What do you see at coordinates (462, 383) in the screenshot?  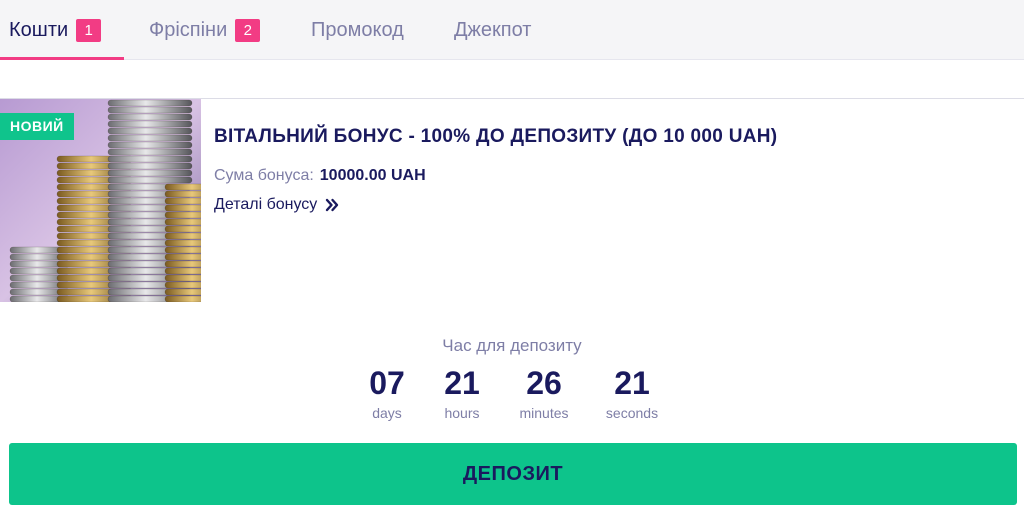 I see `countdown-hours-value: 21` at bounding box center [462, 383].